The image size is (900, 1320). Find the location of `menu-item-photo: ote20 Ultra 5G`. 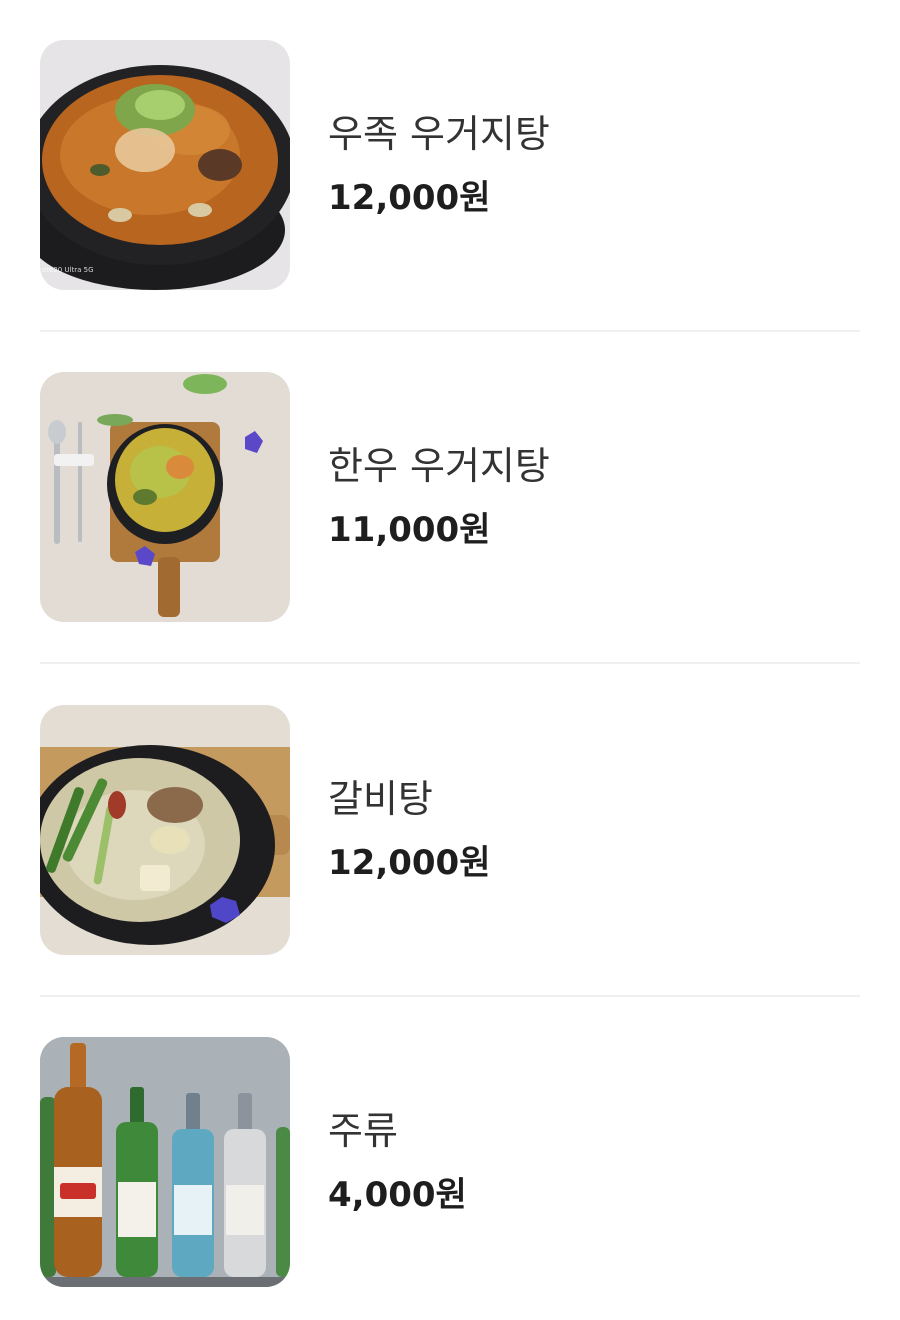

menu-item-photo: ote20 Ultra 5G is located at coordinates (165, 165).